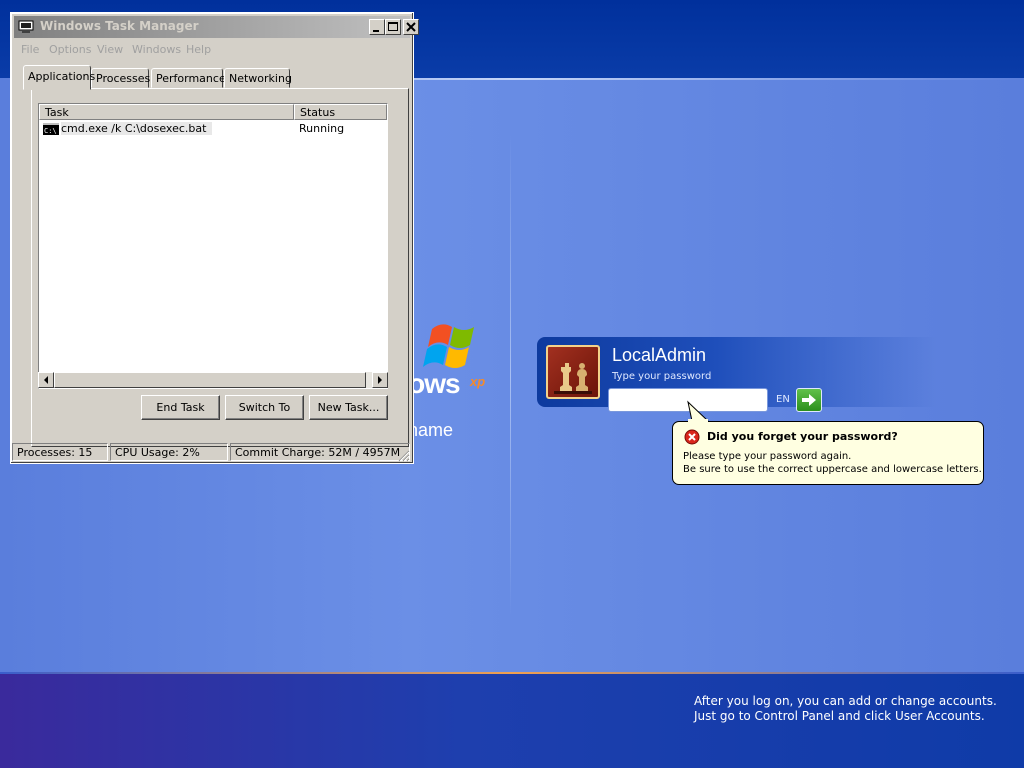 The height and width of the screenshot is (768, 1024). Describe the element at coordinates (30, 49) in the screenshot. I see `menu-file: File` at that location.